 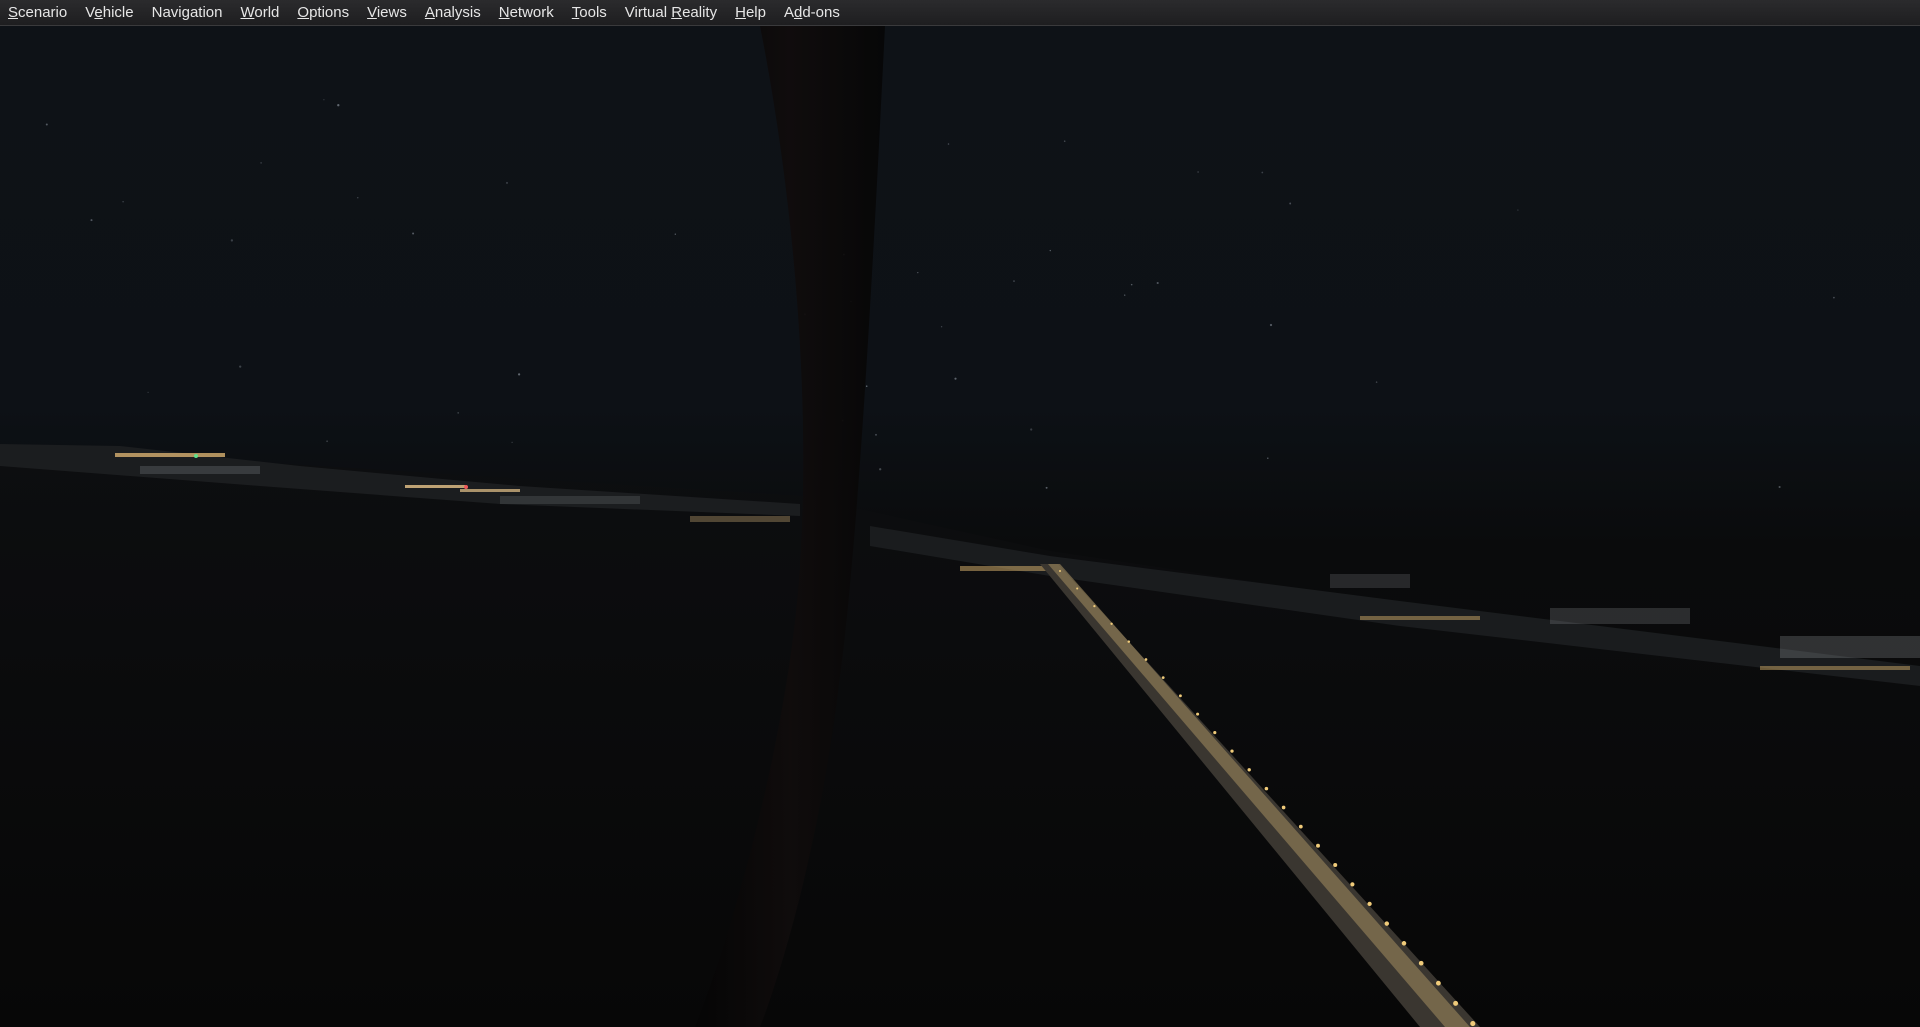 I want to click on menu-analysis: Analysis, so click(x=454, y=12).